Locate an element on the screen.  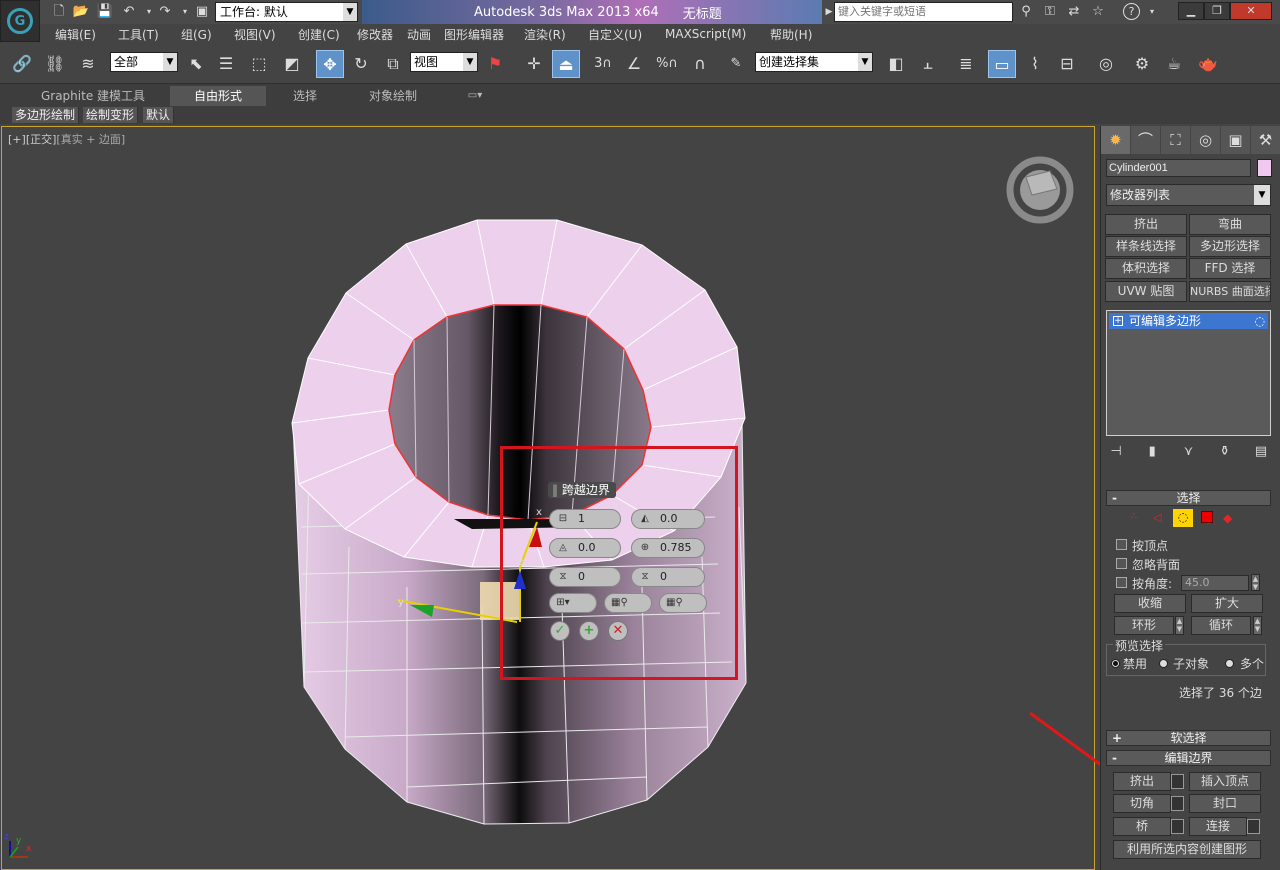
by-angle-checkbox is located at coordinates (1121, 582).